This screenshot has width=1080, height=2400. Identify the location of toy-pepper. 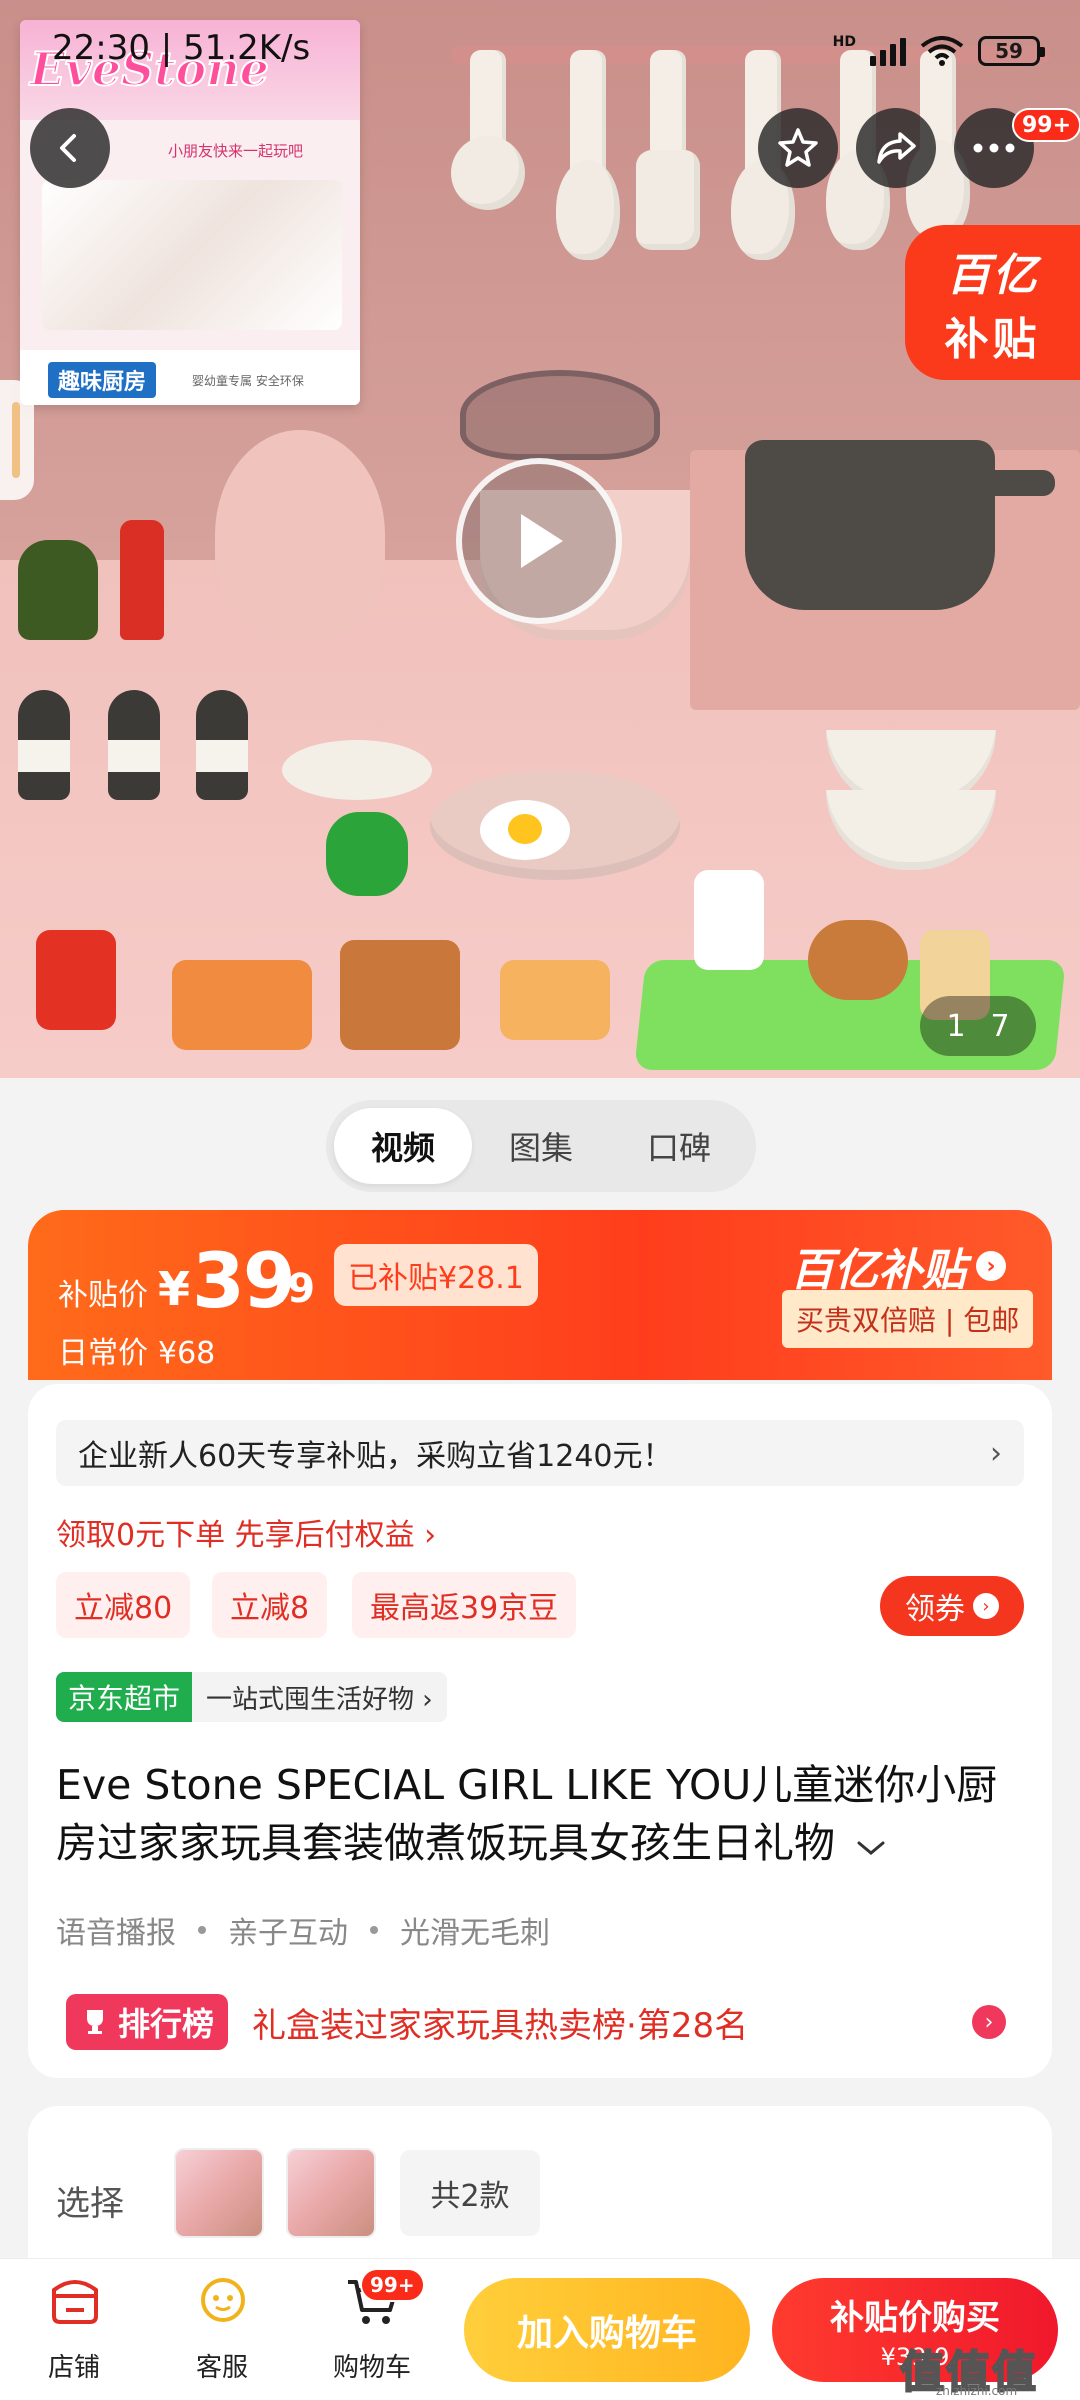
(367, 854).